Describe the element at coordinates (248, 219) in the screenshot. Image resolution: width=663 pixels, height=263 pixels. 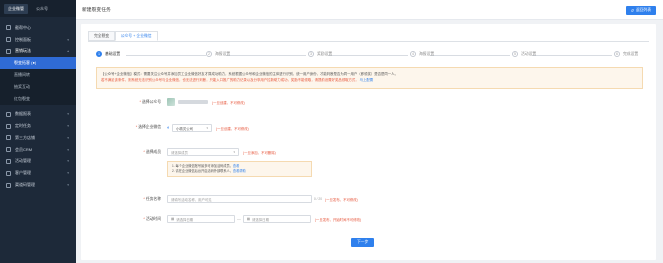
I see `calendar-icon: ▦` at that location.